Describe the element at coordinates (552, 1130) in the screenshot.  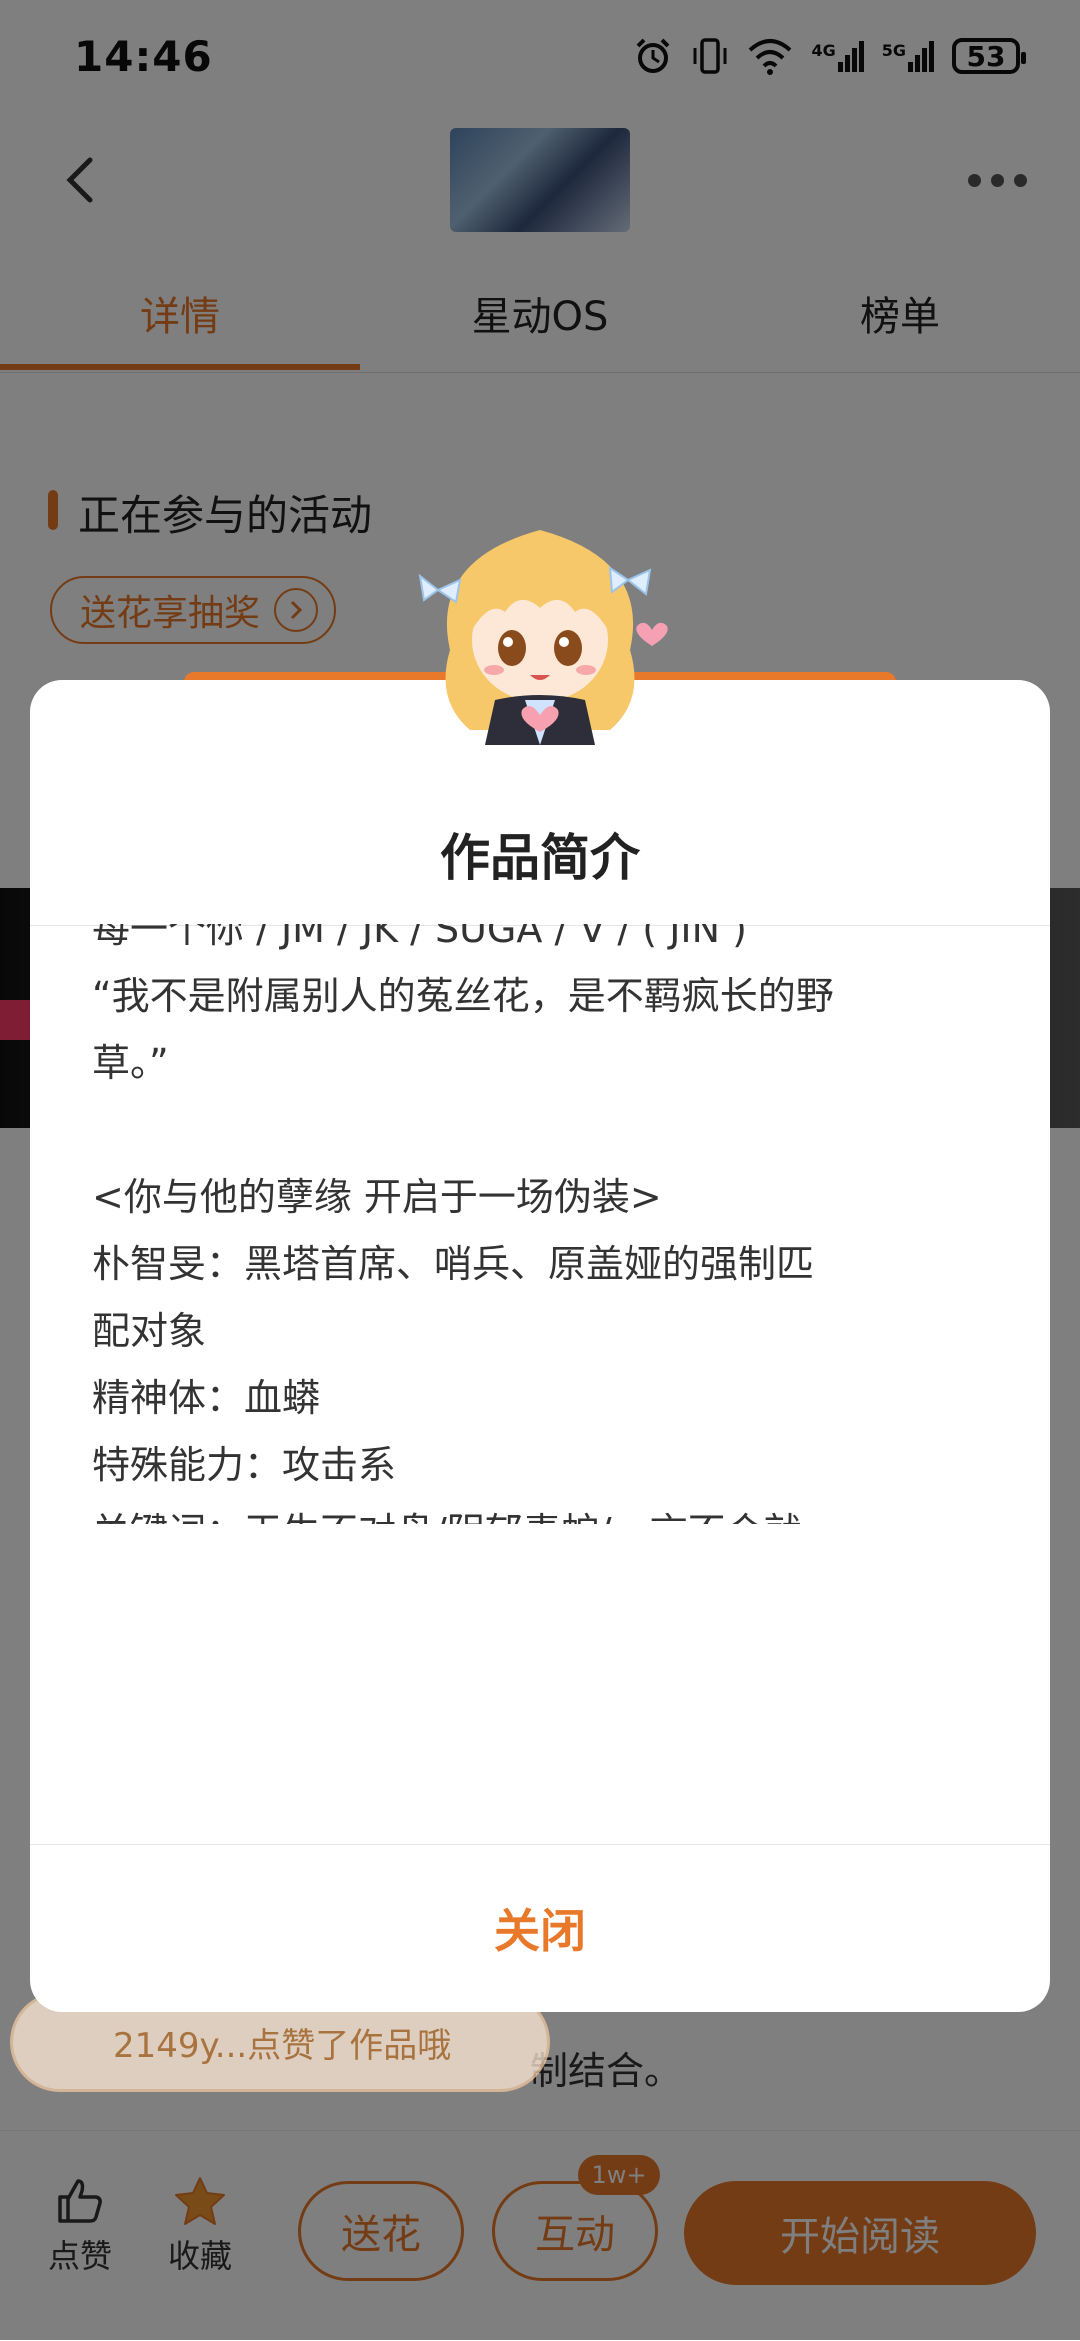
I see `synopsis-line` at that location.